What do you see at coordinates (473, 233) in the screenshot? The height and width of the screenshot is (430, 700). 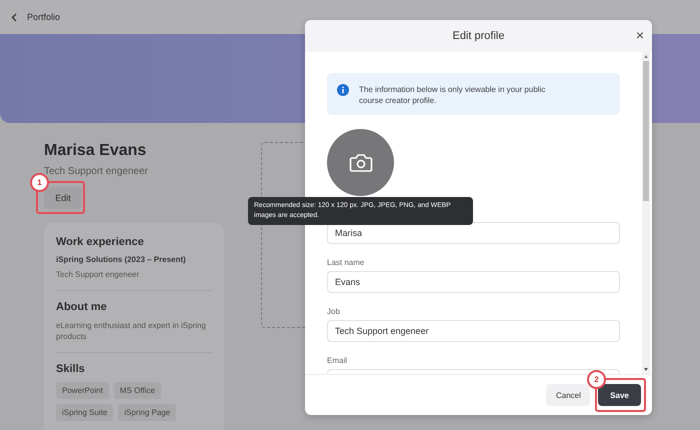 I see `input-field: Marisa` at bounding box center [473, 233].